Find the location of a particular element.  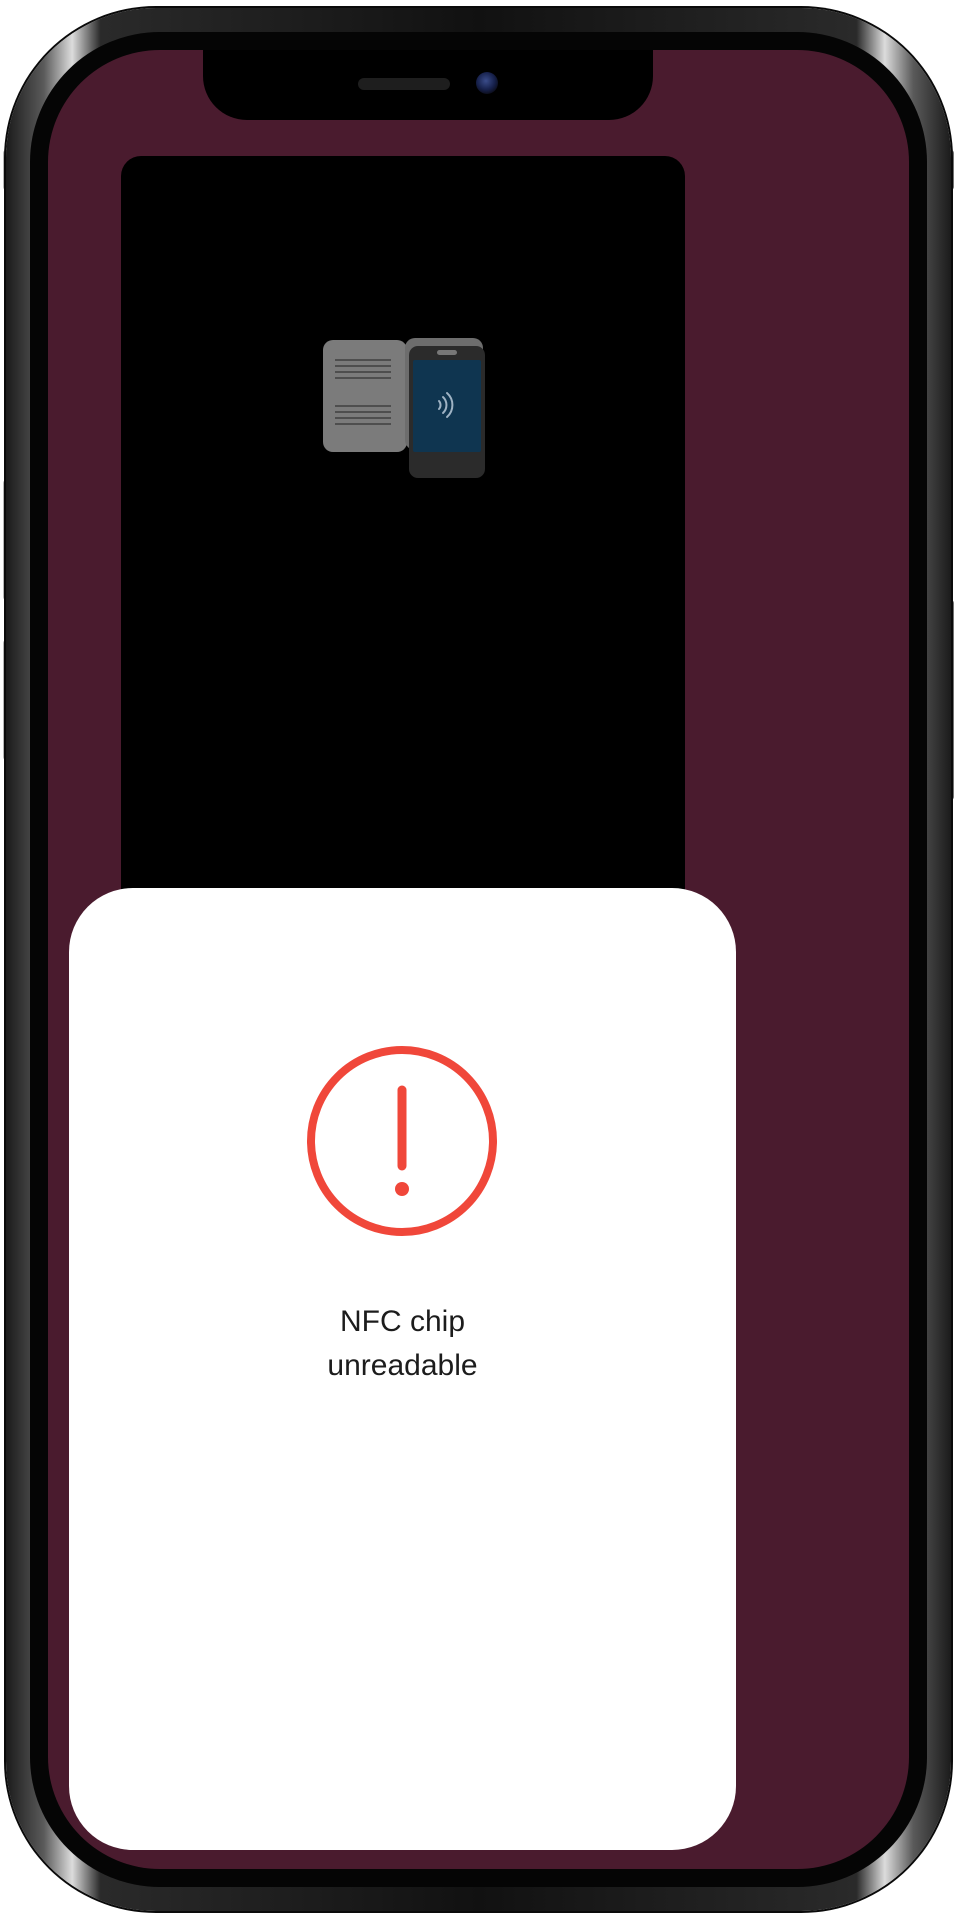

exclamation-circle-icon is located at coordinates (402, 1141).